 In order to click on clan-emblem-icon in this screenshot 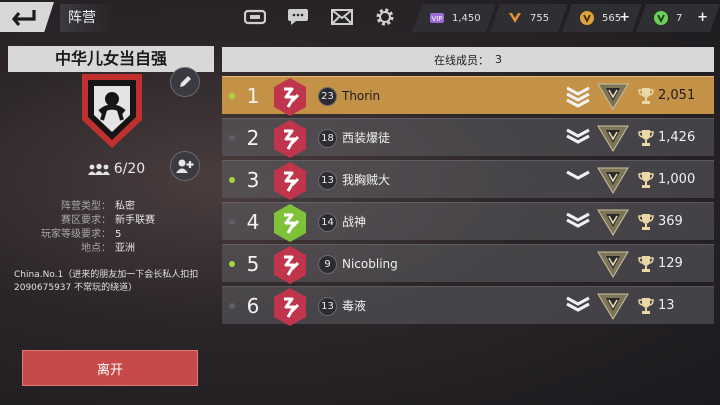, I will do `click(112, 111)`.